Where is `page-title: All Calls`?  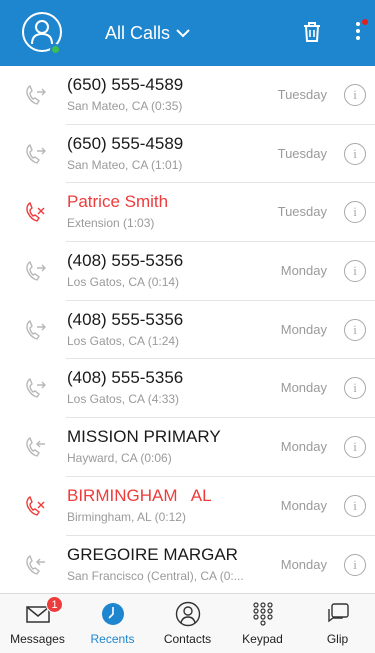 page-title: All Calls is located at coordinates (138, 32).